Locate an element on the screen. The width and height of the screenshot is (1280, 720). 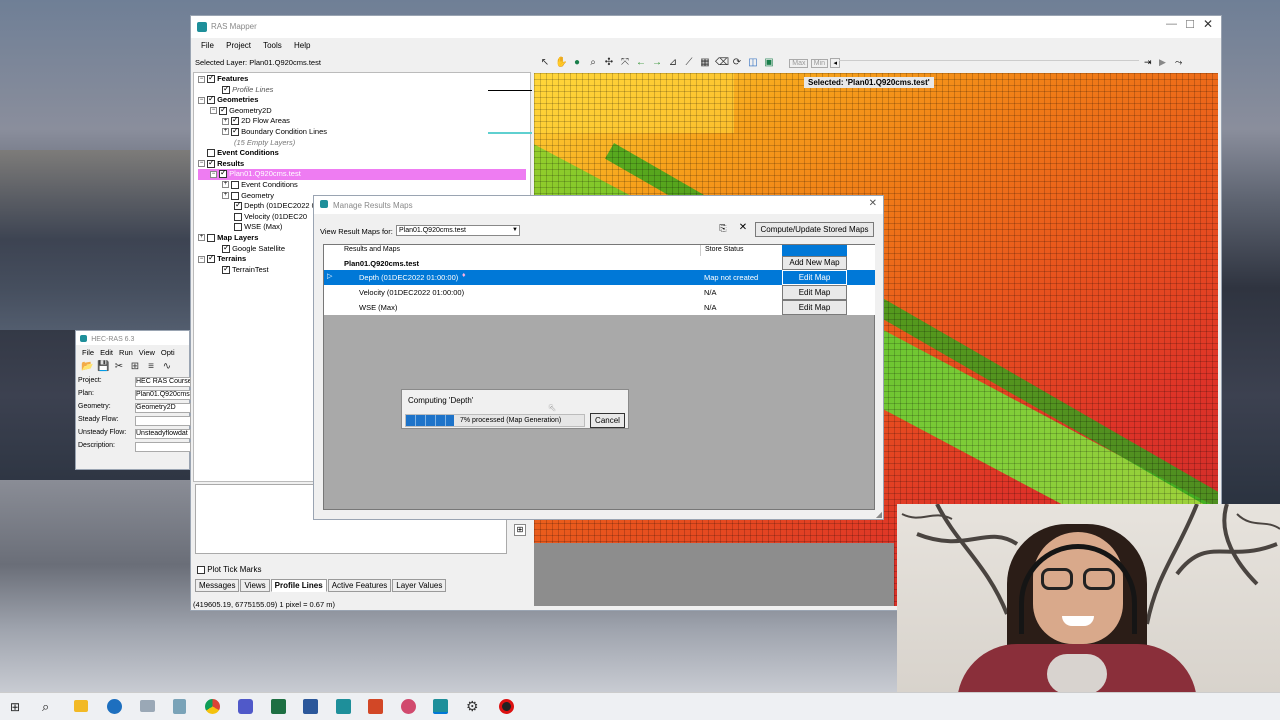
field-geometry: Geometry: Geometry2D is located at coordinates (134, 409).